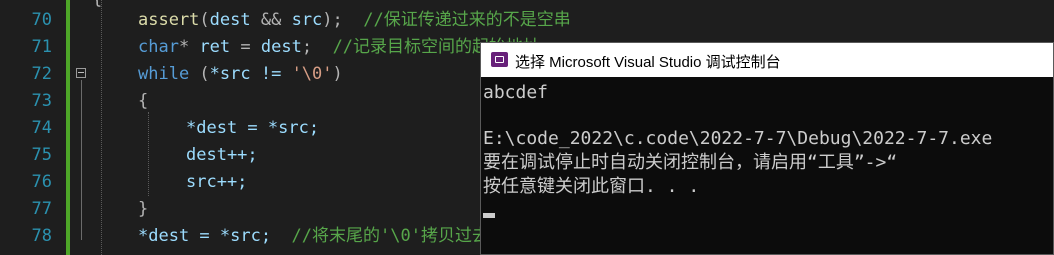 This screenshot has width=1054, height=255. Describe the element at coordinates (222, 155) in the screenshot. I see `code-line-75: dest++;` at that location.